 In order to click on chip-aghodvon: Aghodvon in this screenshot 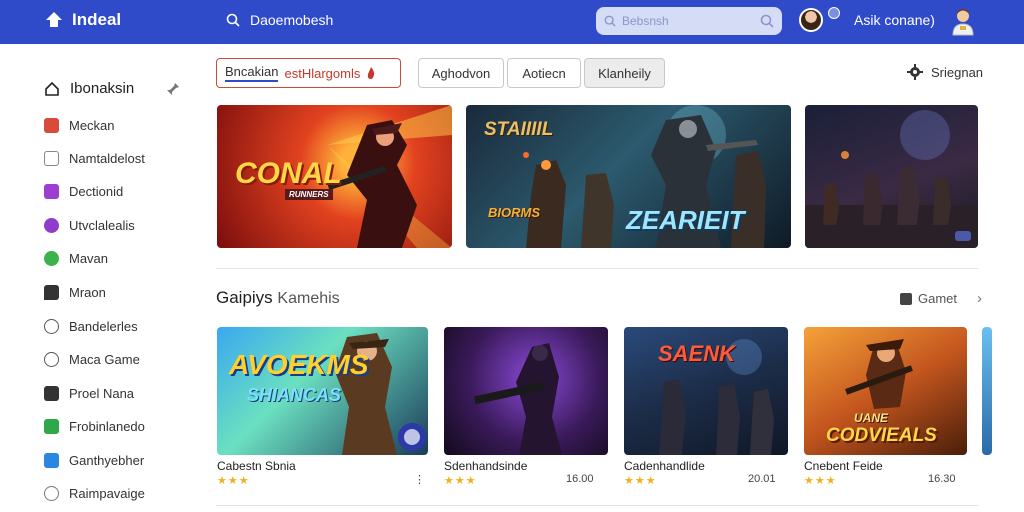, I will do `click(461, 73)`.